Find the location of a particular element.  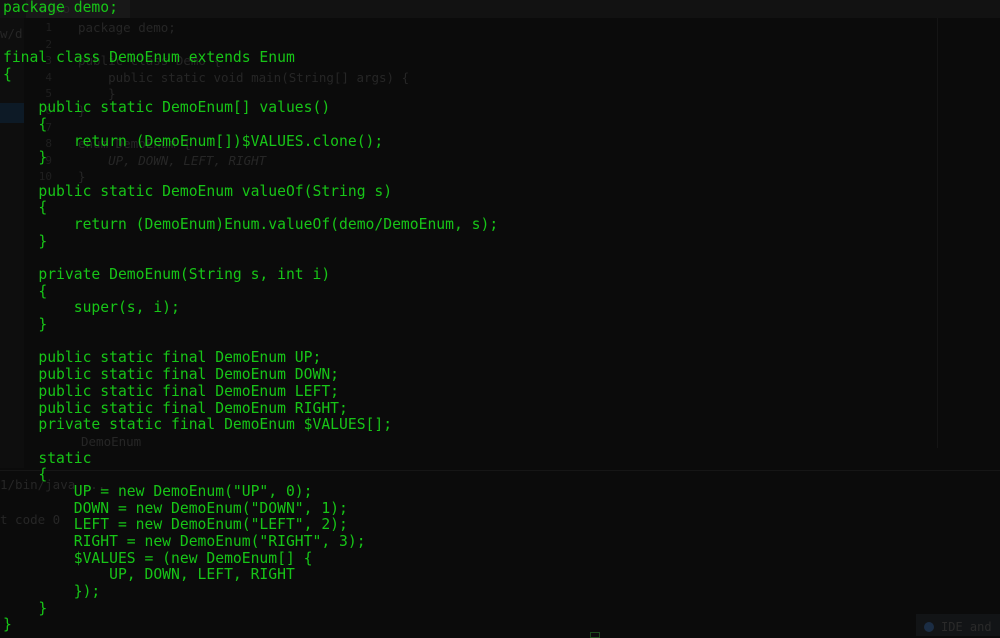

notification-text: IDE and is located at coordinates (966, 627).